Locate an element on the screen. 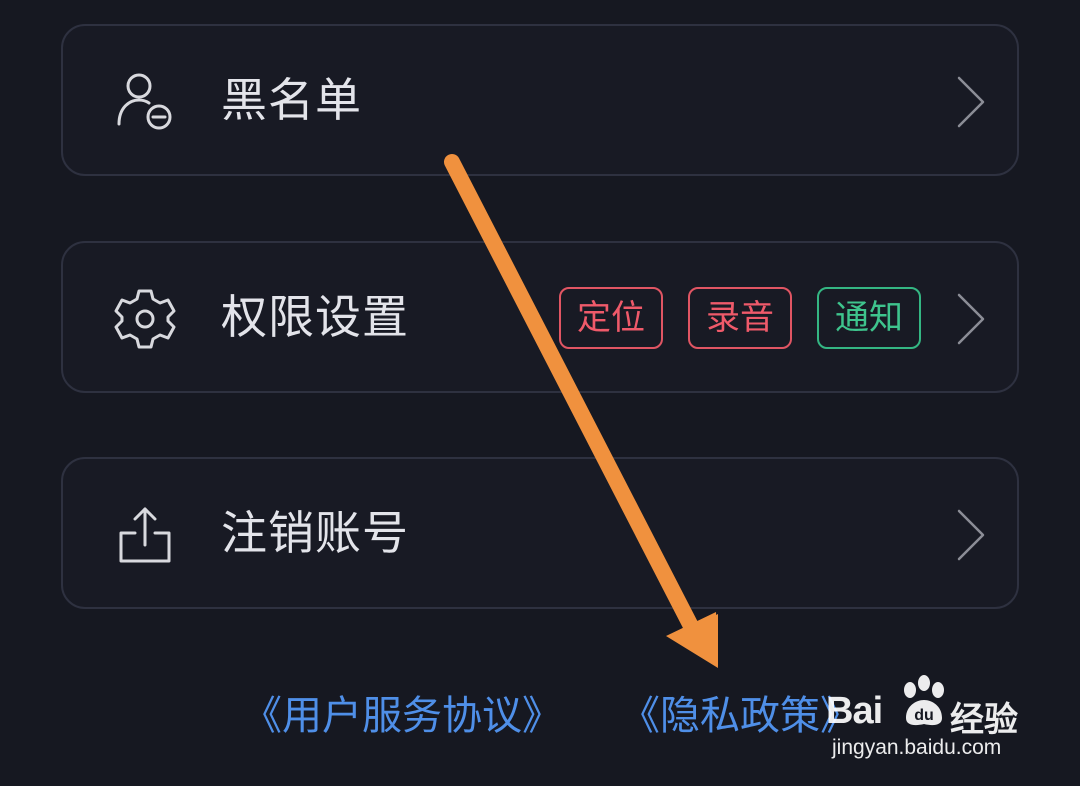 The image size is (1080, 786). watermark-url: jingyan.baidu.com is located at coordinates (917, 747).